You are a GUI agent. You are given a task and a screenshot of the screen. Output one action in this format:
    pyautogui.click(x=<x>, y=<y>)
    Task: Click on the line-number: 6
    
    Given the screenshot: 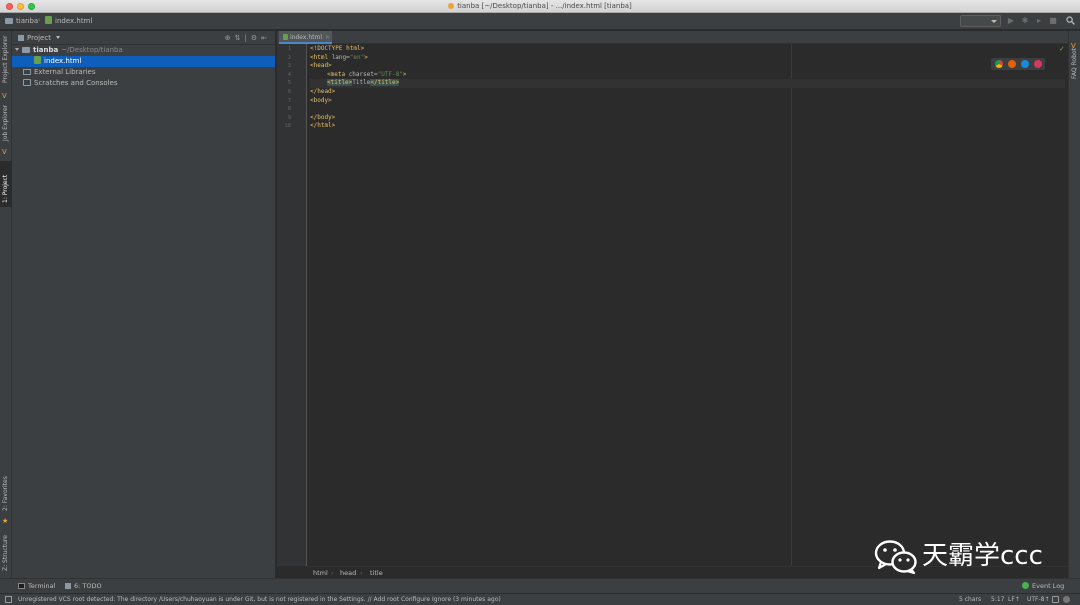 What is the action you would take?
    pyautogui.click(x=289, y=92)
    